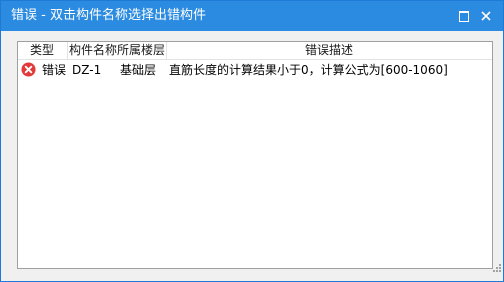 The height and width of the screenshot is (282, 504). I want to click on maximize-button, so click(464, 16).